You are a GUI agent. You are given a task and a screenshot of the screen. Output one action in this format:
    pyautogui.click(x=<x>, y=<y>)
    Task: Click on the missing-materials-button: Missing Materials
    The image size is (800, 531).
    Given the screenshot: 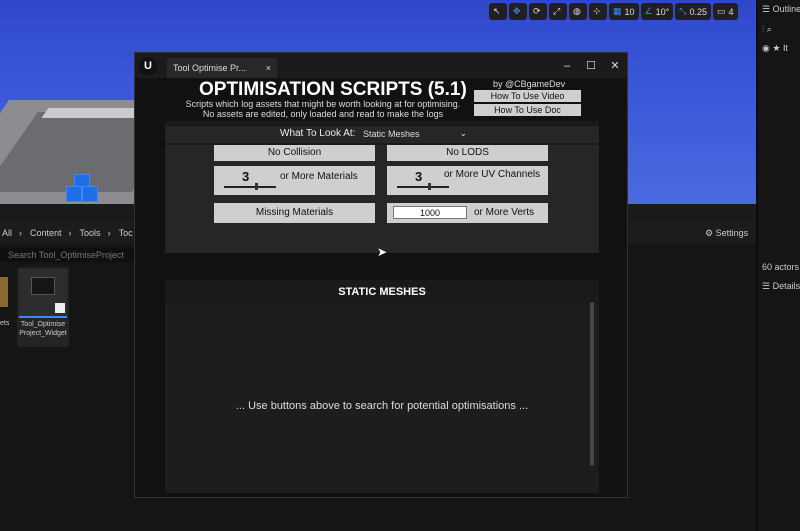 What is the action you would take?
    pyautogui.click(x=294, y=213)
    